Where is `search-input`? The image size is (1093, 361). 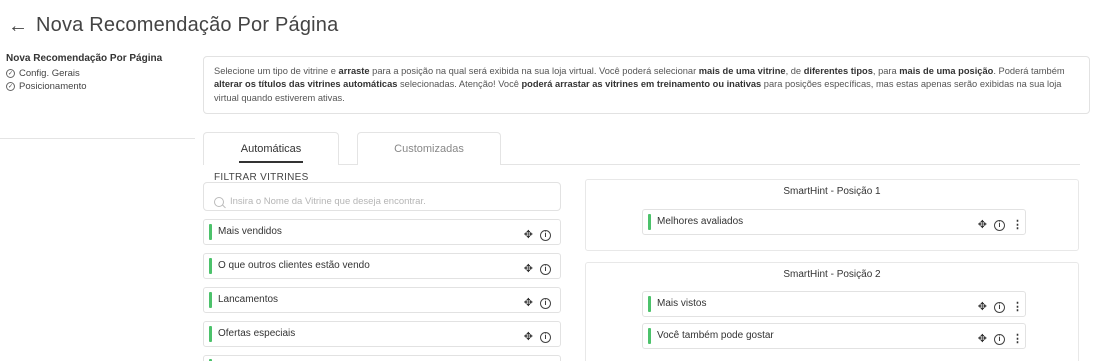 search-input is located at coordinates (380, 201).